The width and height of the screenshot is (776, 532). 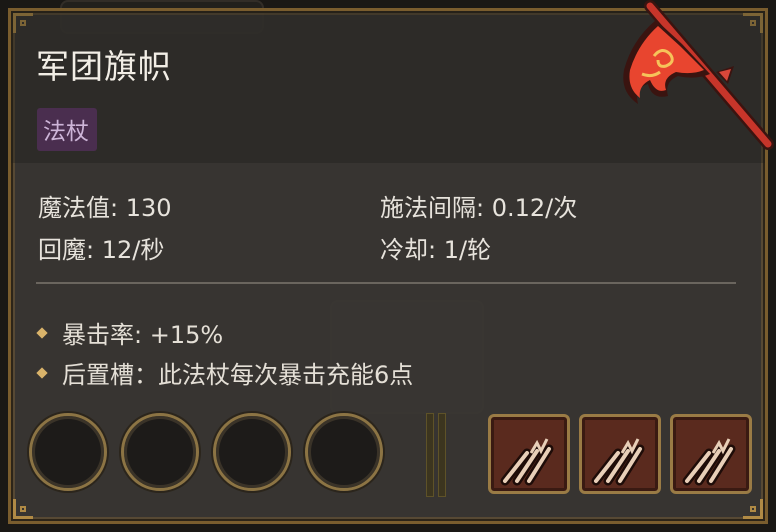 I want to click on effect-crit-rate: 暴击率: +15%, so click(x=130, y=332).